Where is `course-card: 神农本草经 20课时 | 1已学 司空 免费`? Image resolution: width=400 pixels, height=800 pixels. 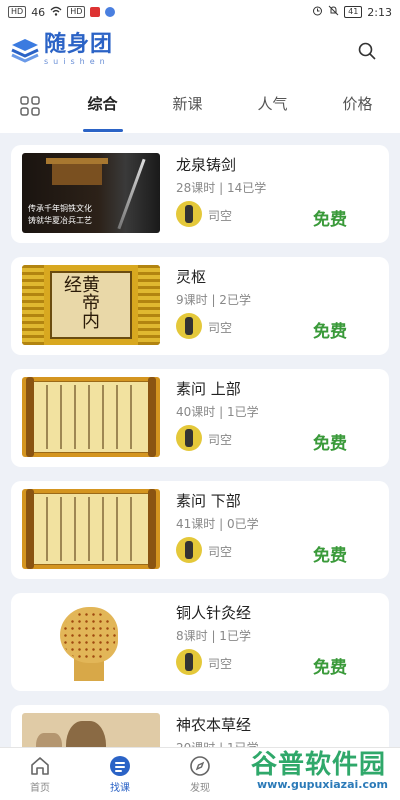
course-card: 神农本草经 20课时 | 1已学 司空 免费 is located at coordinates (200, 726).